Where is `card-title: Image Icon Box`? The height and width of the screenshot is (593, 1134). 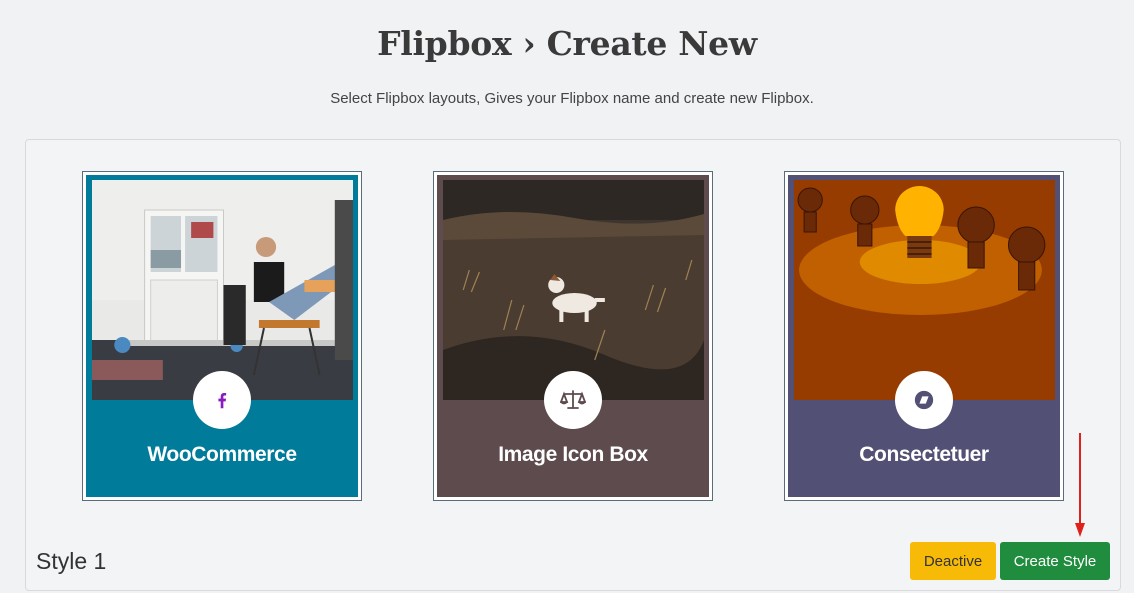
card-title: Image Icon Box is located at coordinates (573, 454).